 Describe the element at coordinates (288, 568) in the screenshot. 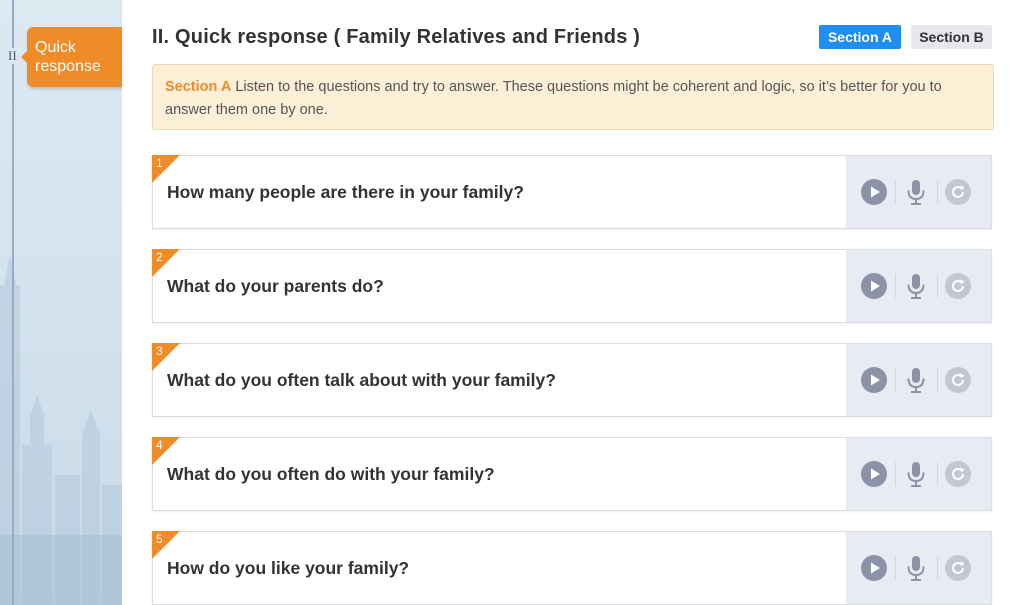

I see `question-text: How do you like your family?` at that location.